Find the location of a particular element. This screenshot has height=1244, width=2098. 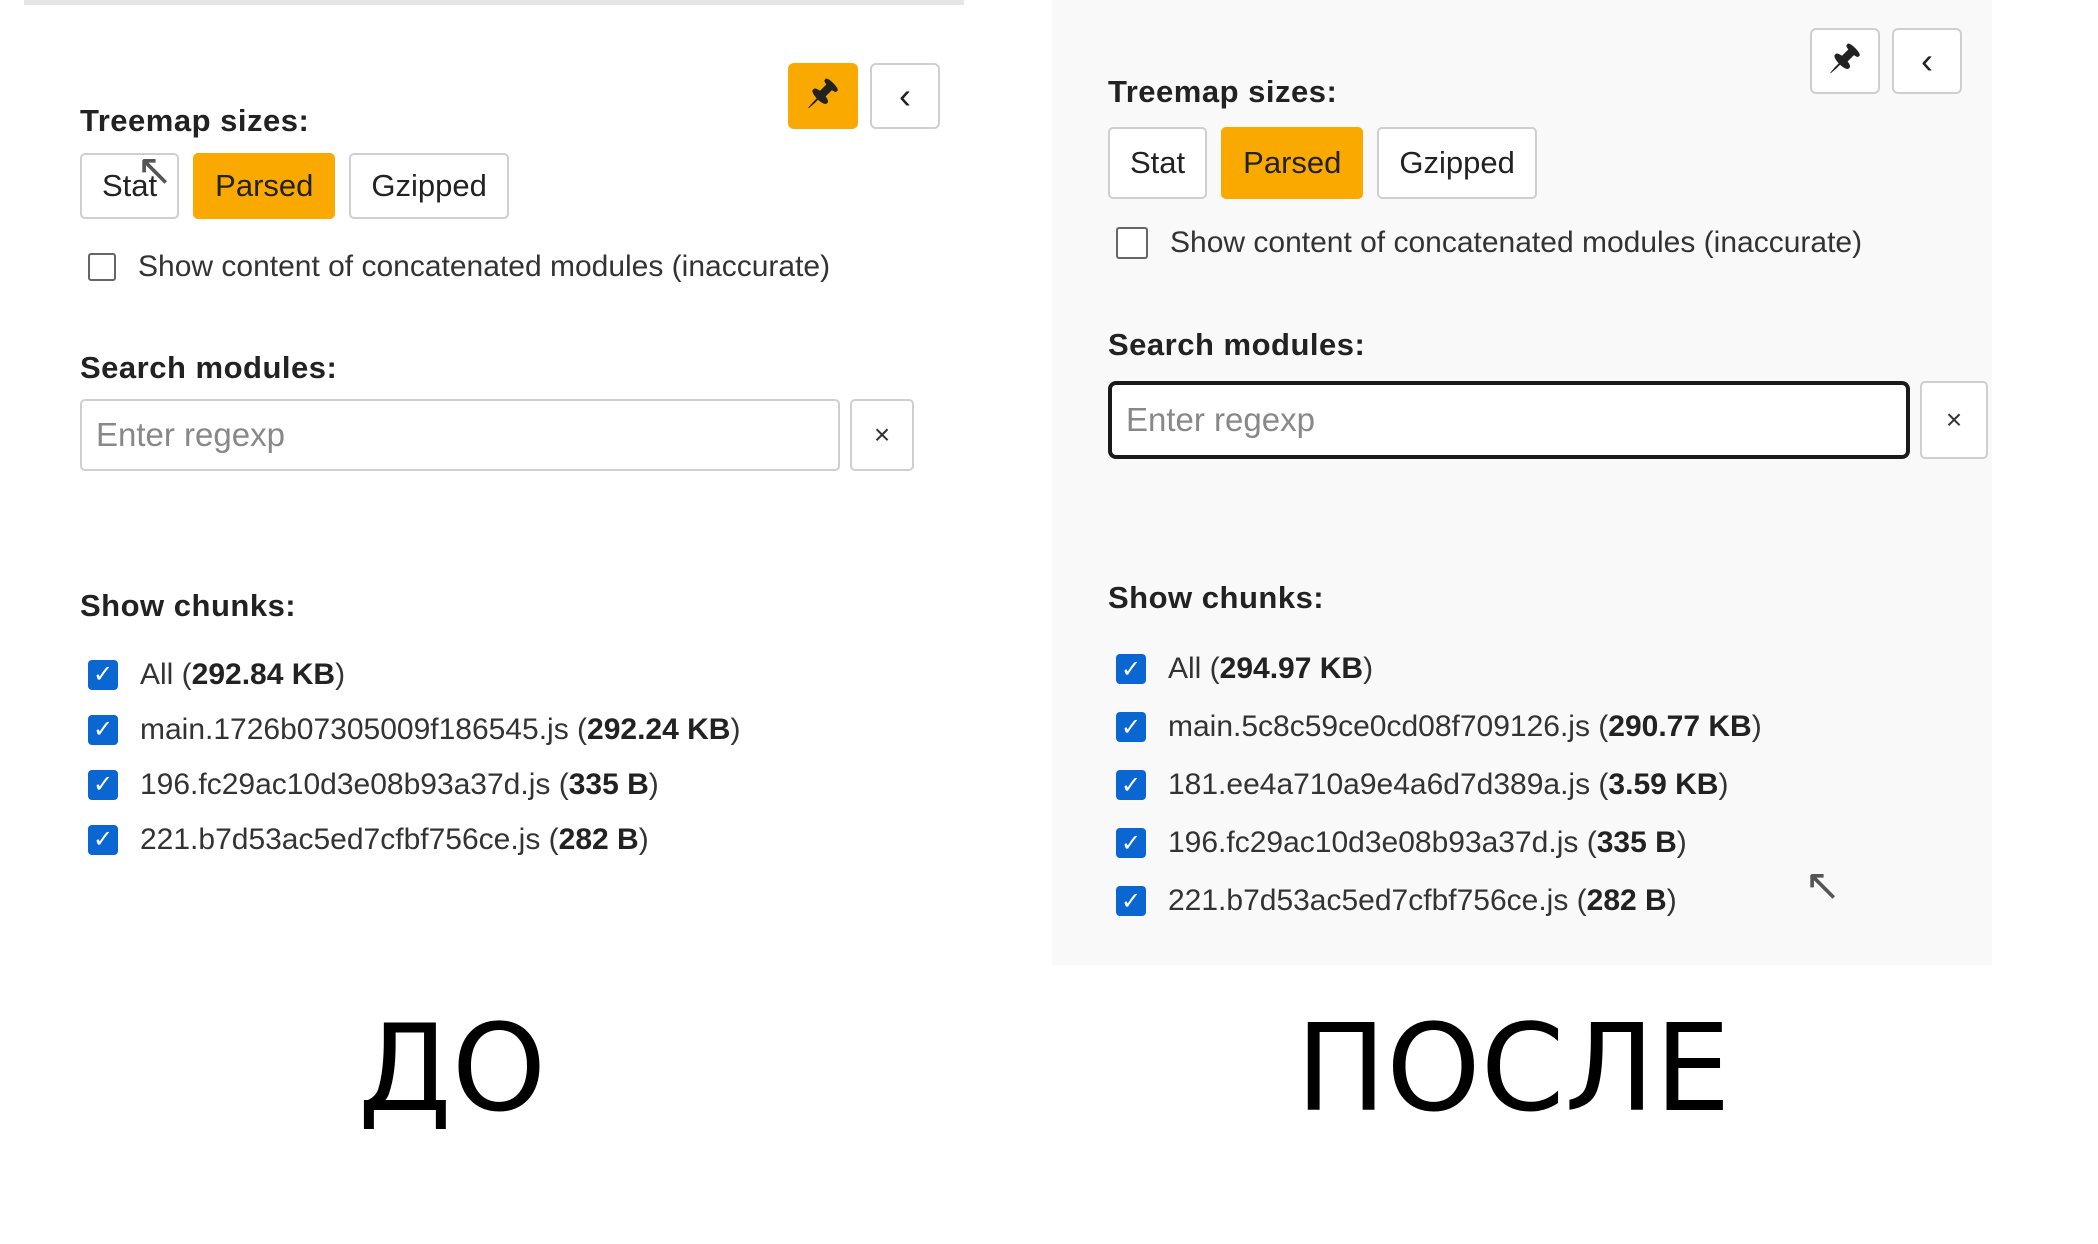

chunk-item: ✓ All (294.97 KB) is located at coordinates (1439, 669).